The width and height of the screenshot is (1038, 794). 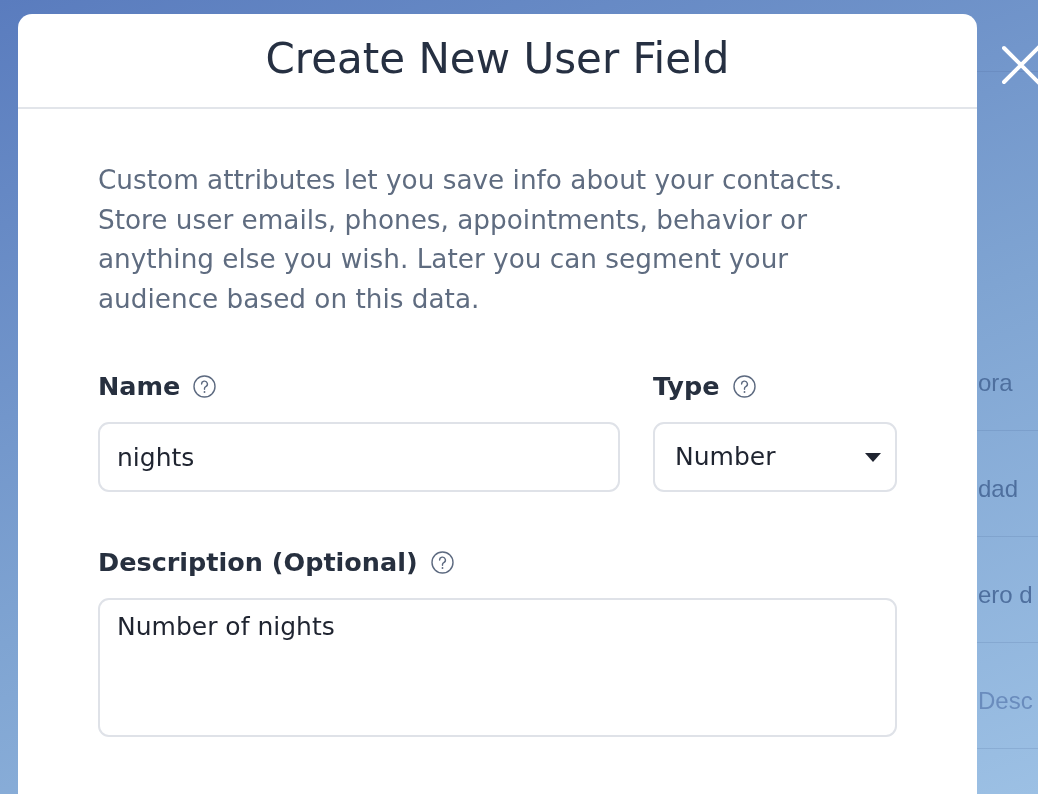 What do you see at coordinates (1020, 65) in the screenshot?
I see `close-button` at bounding box center [1020, 65].